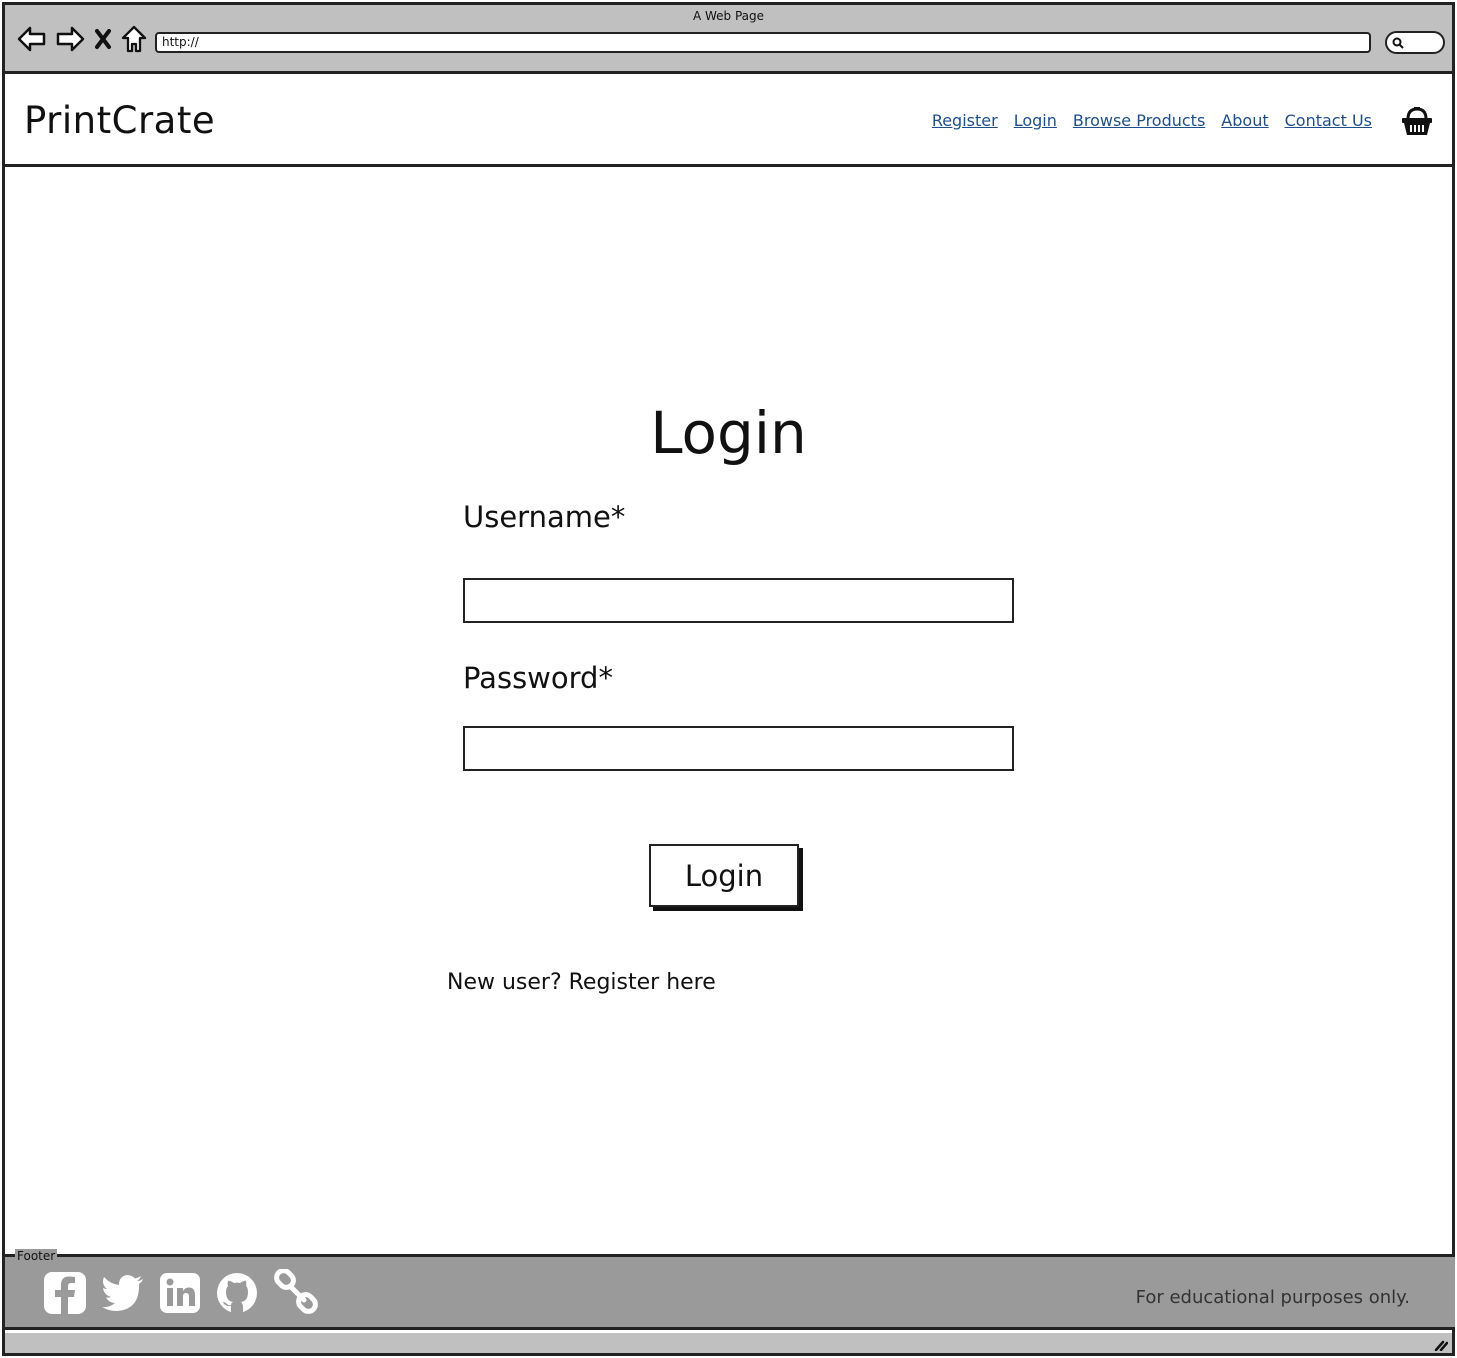  Describe the element at coordinates (32, 39) in the screenshot. I see `back-arrow-icon` at that location.